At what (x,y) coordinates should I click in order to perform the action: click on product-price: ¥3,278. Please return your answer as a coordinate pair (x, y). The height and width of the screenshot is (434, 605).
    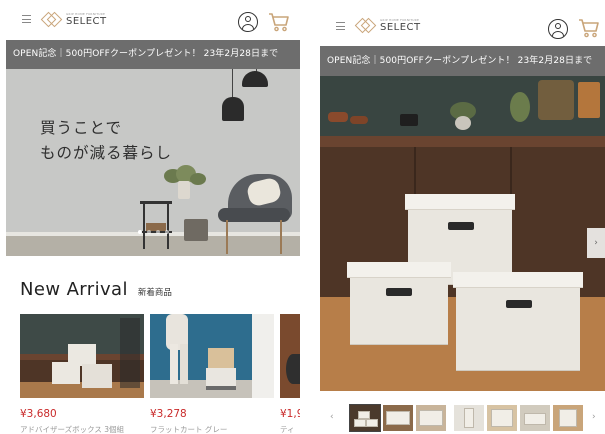
    Looking at the image, I should click on (168, 414).